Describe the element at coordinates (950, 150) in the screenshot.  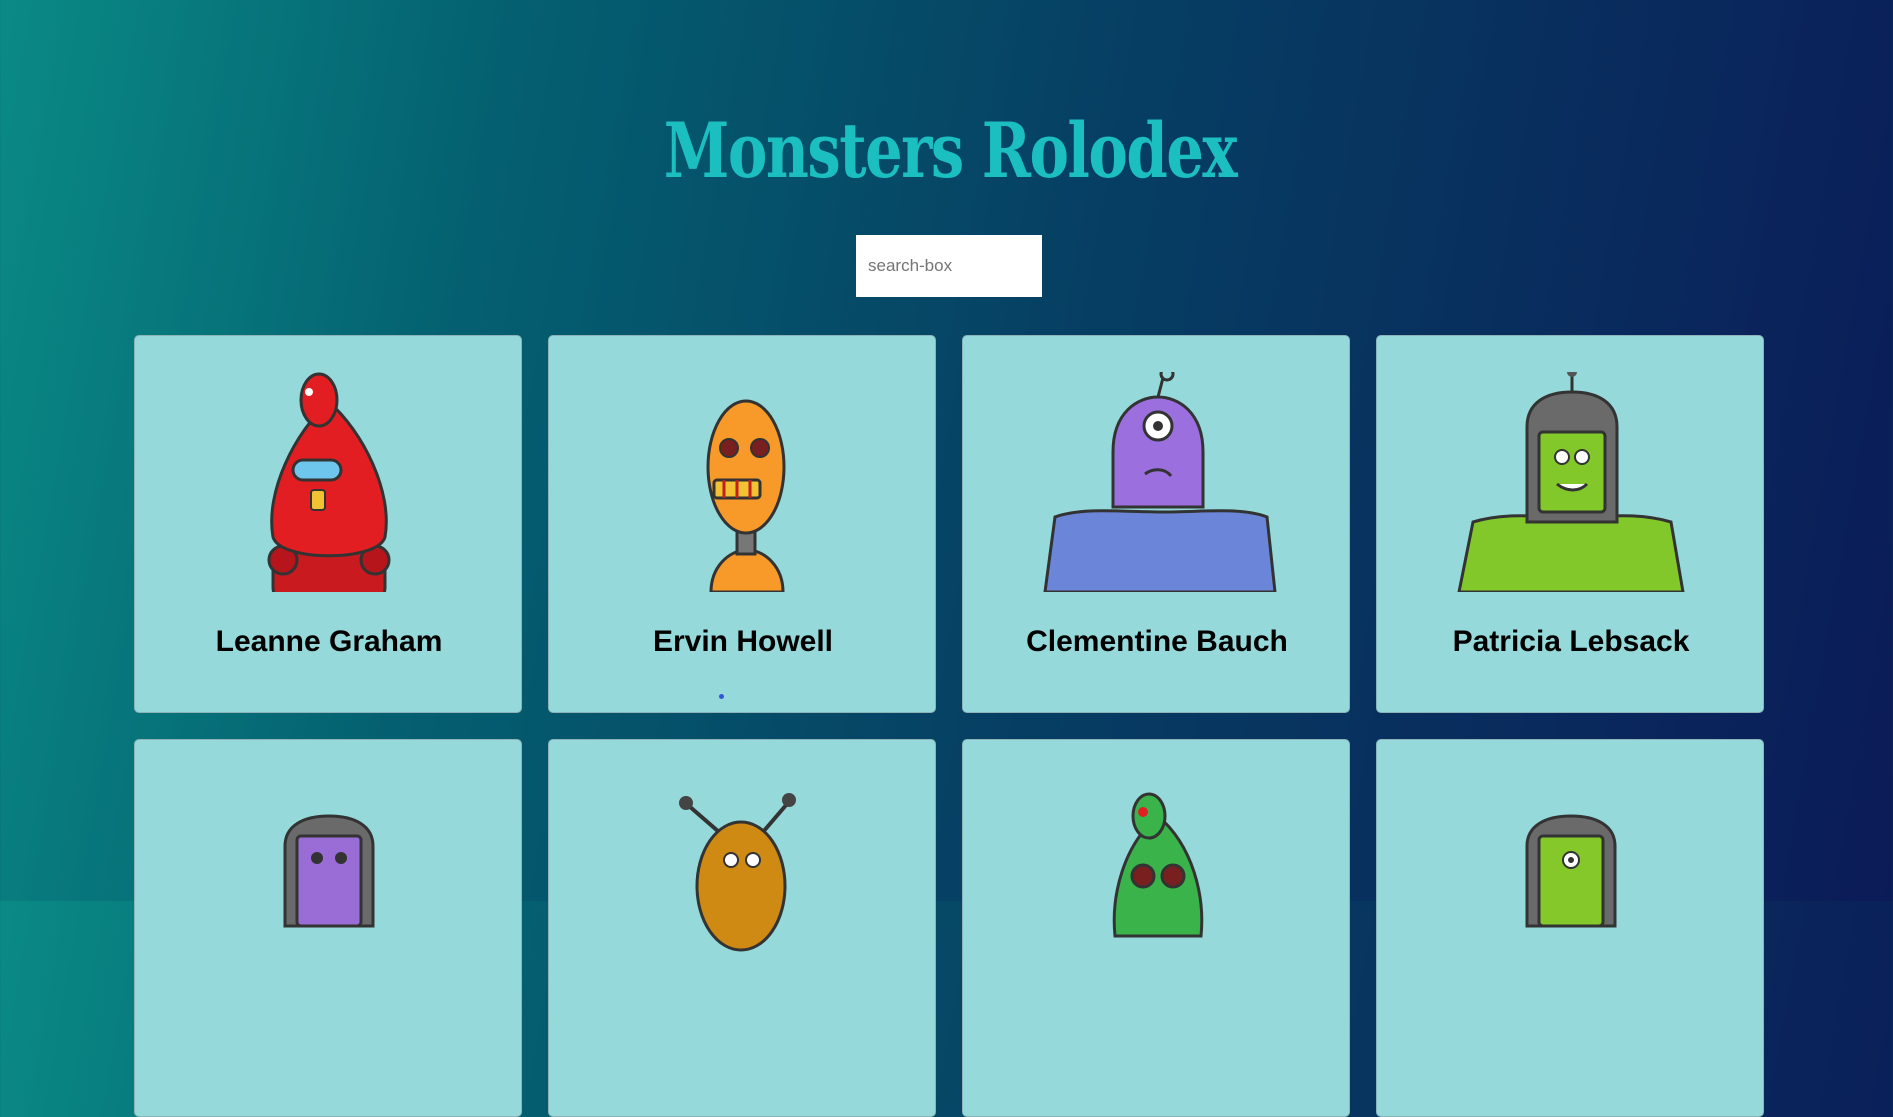
I see `page-title: Monsters Rolodex` at that location.